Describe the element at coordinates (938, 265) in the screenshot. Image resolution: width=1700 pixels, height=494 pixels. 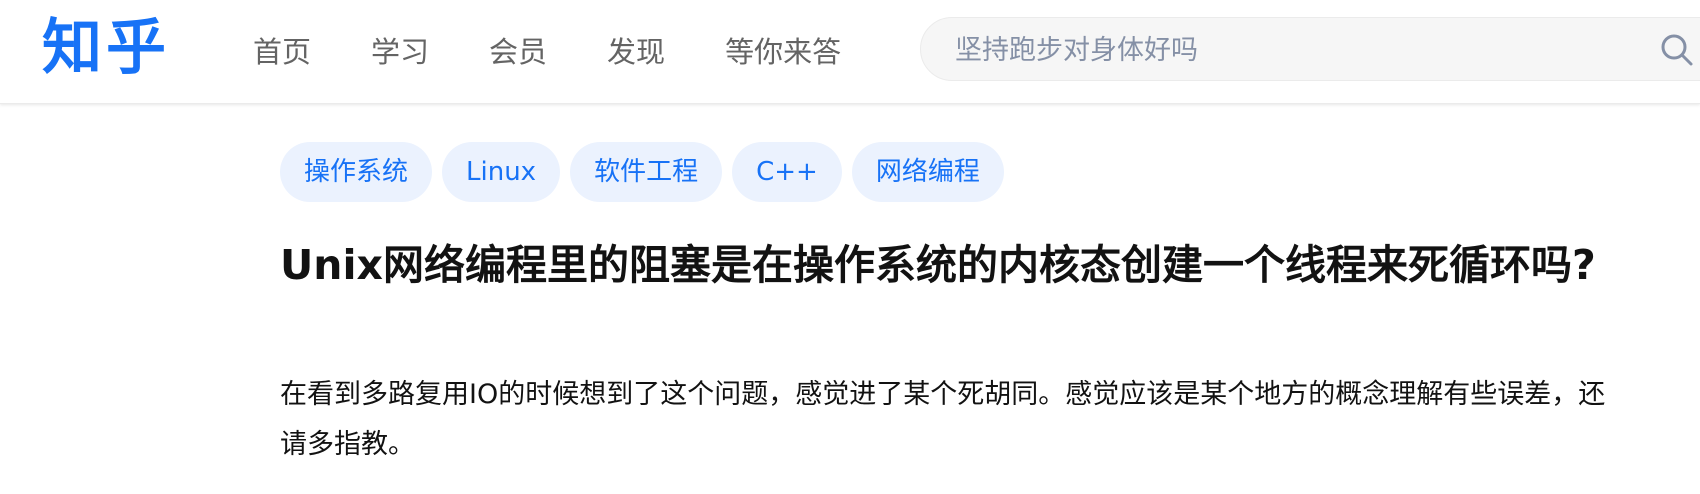
I see `question-title: Unix网络编程里的阻塞是在操作系统的内核态创建一个线程来死循环吗?` at that location.